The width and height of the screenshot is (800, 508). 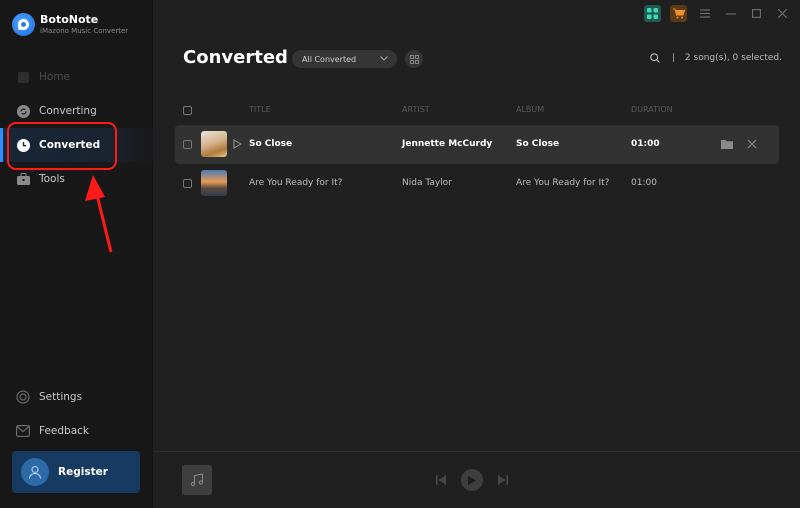 What do you see at coordinates (23, 111) in the screenshot?
I see `refresh-icon` at bounding box center [23, 111].